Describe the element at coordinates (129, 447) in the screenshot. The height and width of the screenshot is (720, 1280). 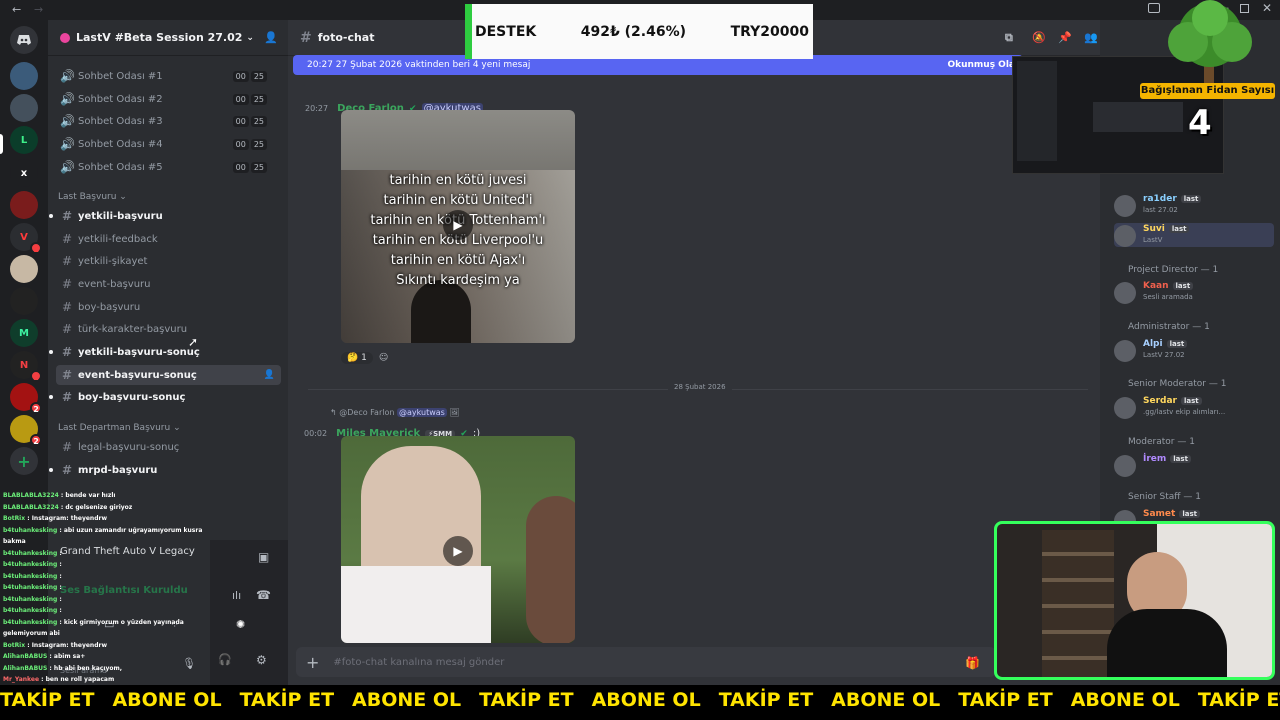
I see `channel-label: legal-başvuru-sonuç` at that location.